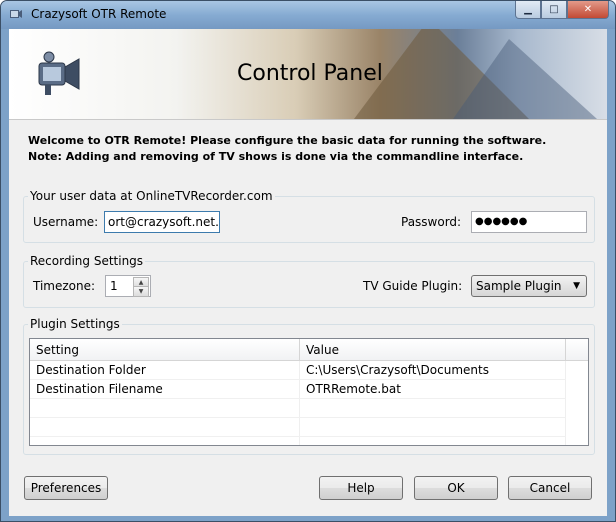 This screenshot has width=616, height=522. I want to click on timezone-value: 1, so click(114, 286).